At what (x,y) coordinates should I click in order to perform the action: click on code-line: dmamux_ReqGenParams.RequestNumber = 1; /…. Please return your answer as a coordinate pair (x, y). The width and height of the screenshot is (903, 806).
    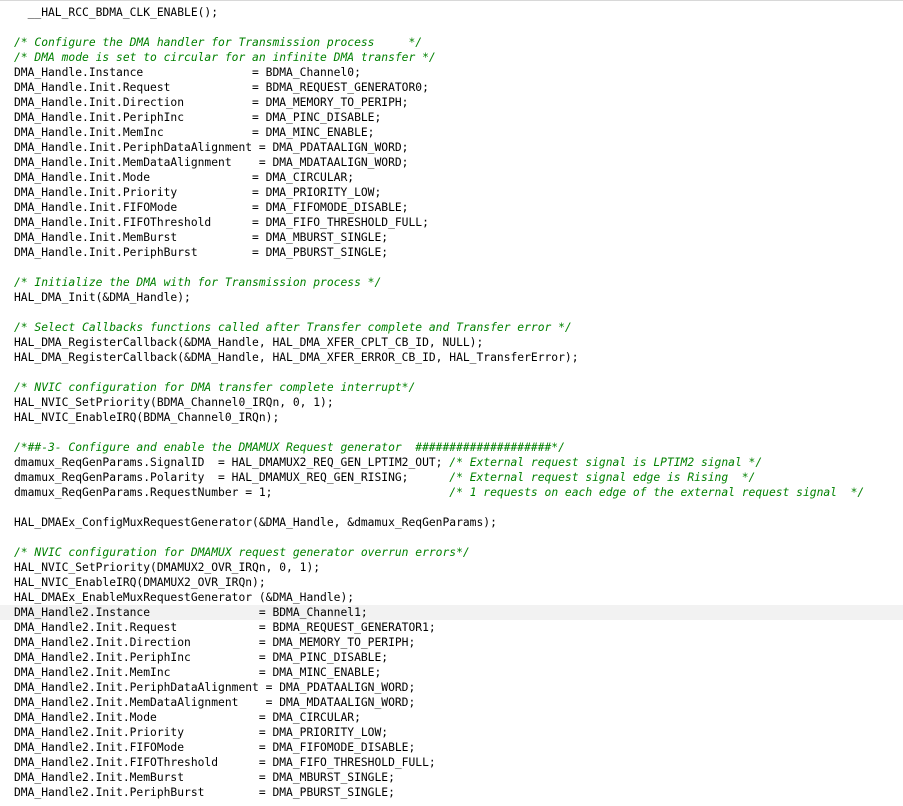
    Looking at the image, I should click on (451, 492).